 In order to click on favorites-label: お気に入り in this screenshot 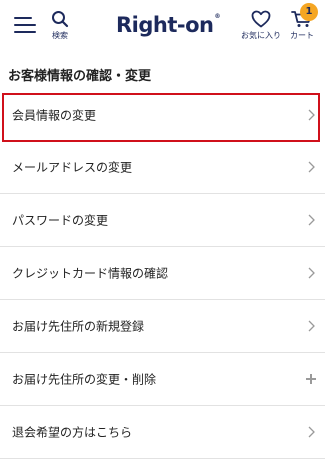, I will do `click(261, 35)`.